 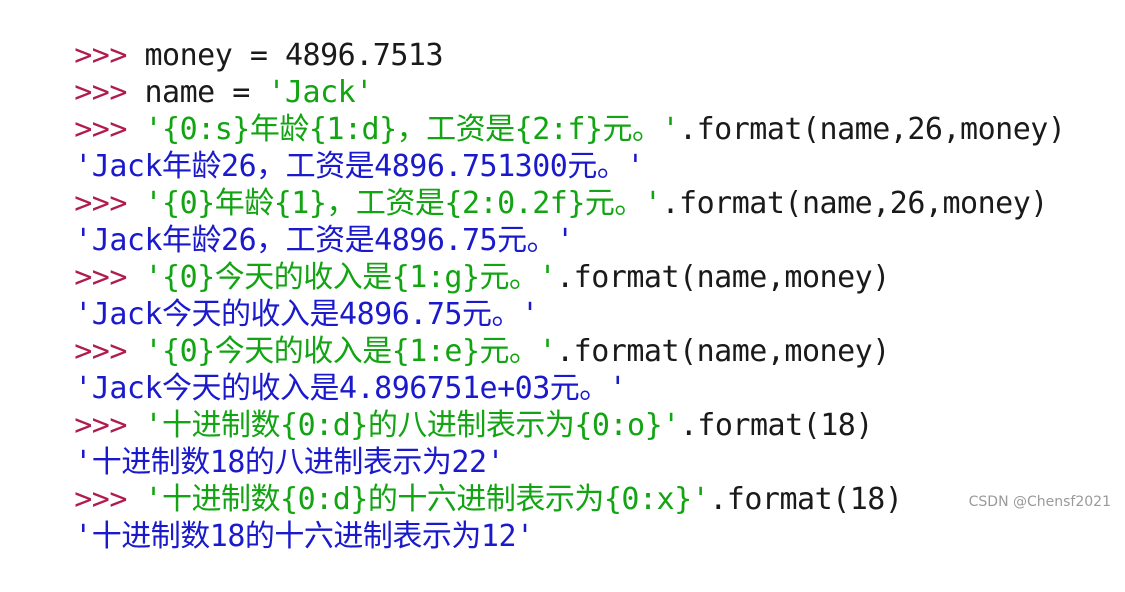 I want to click on output-text: '十进制数18的十六进制表示为12', so click(x=304, y=536).